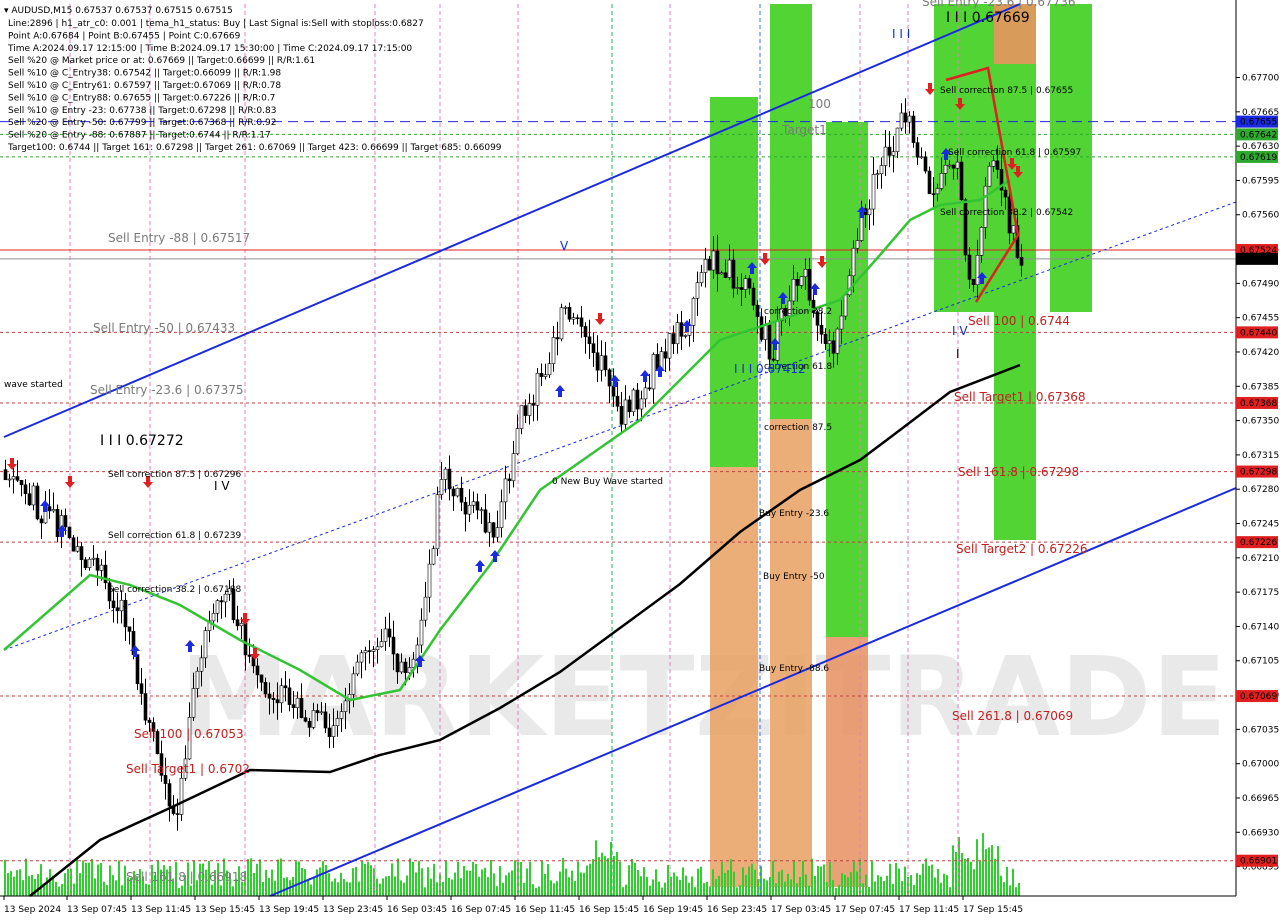 Image resolution: width=1280 pixels, height=920 pixels. Describe the element at coordinates (417, 910) in the screenshot. I see `time-tick-label: 16 Sep 03:45` at that location.